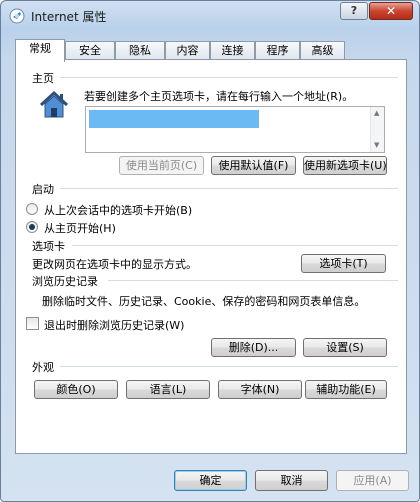  Describe the element at coordinates (229, 77) in the screenshot. I see `homepage-divider` at that location.